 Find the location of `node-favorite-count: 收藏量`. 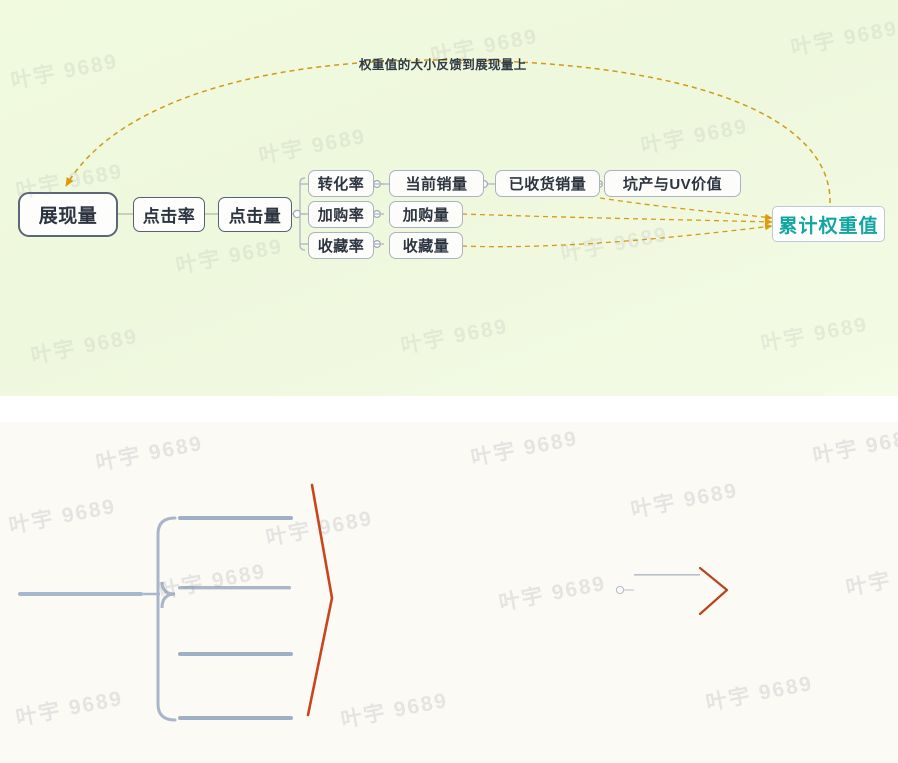

node-favorite-count: 收藏量 is located at coordinates (426, 245).